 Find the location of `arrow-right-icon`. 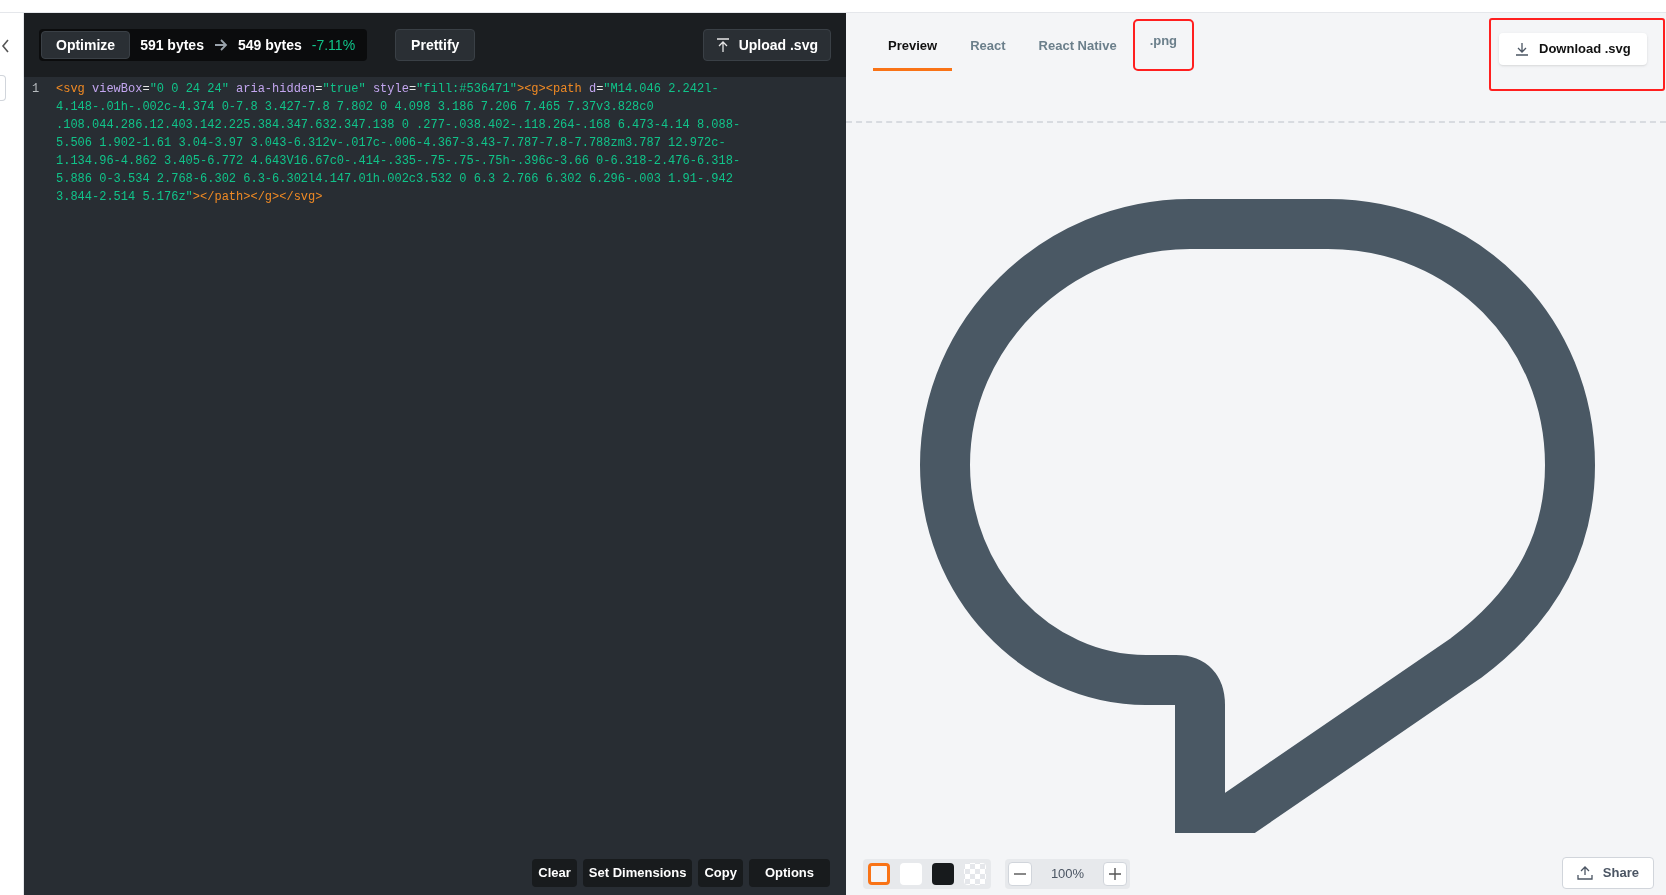

arrow-right-icon is located at coordinates (220, 45).